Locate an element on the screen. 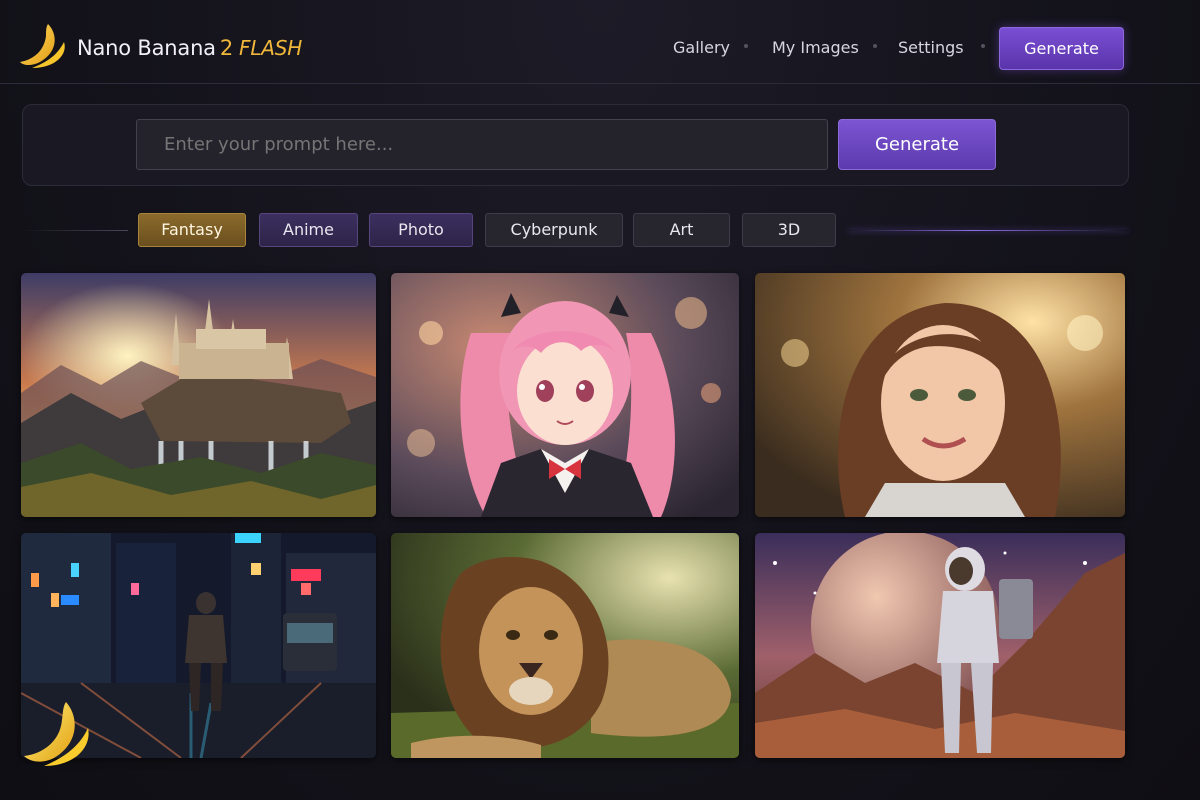 This screenshot has height=800, width=1200. app-version: 2 is located at coordinates (226, 48).